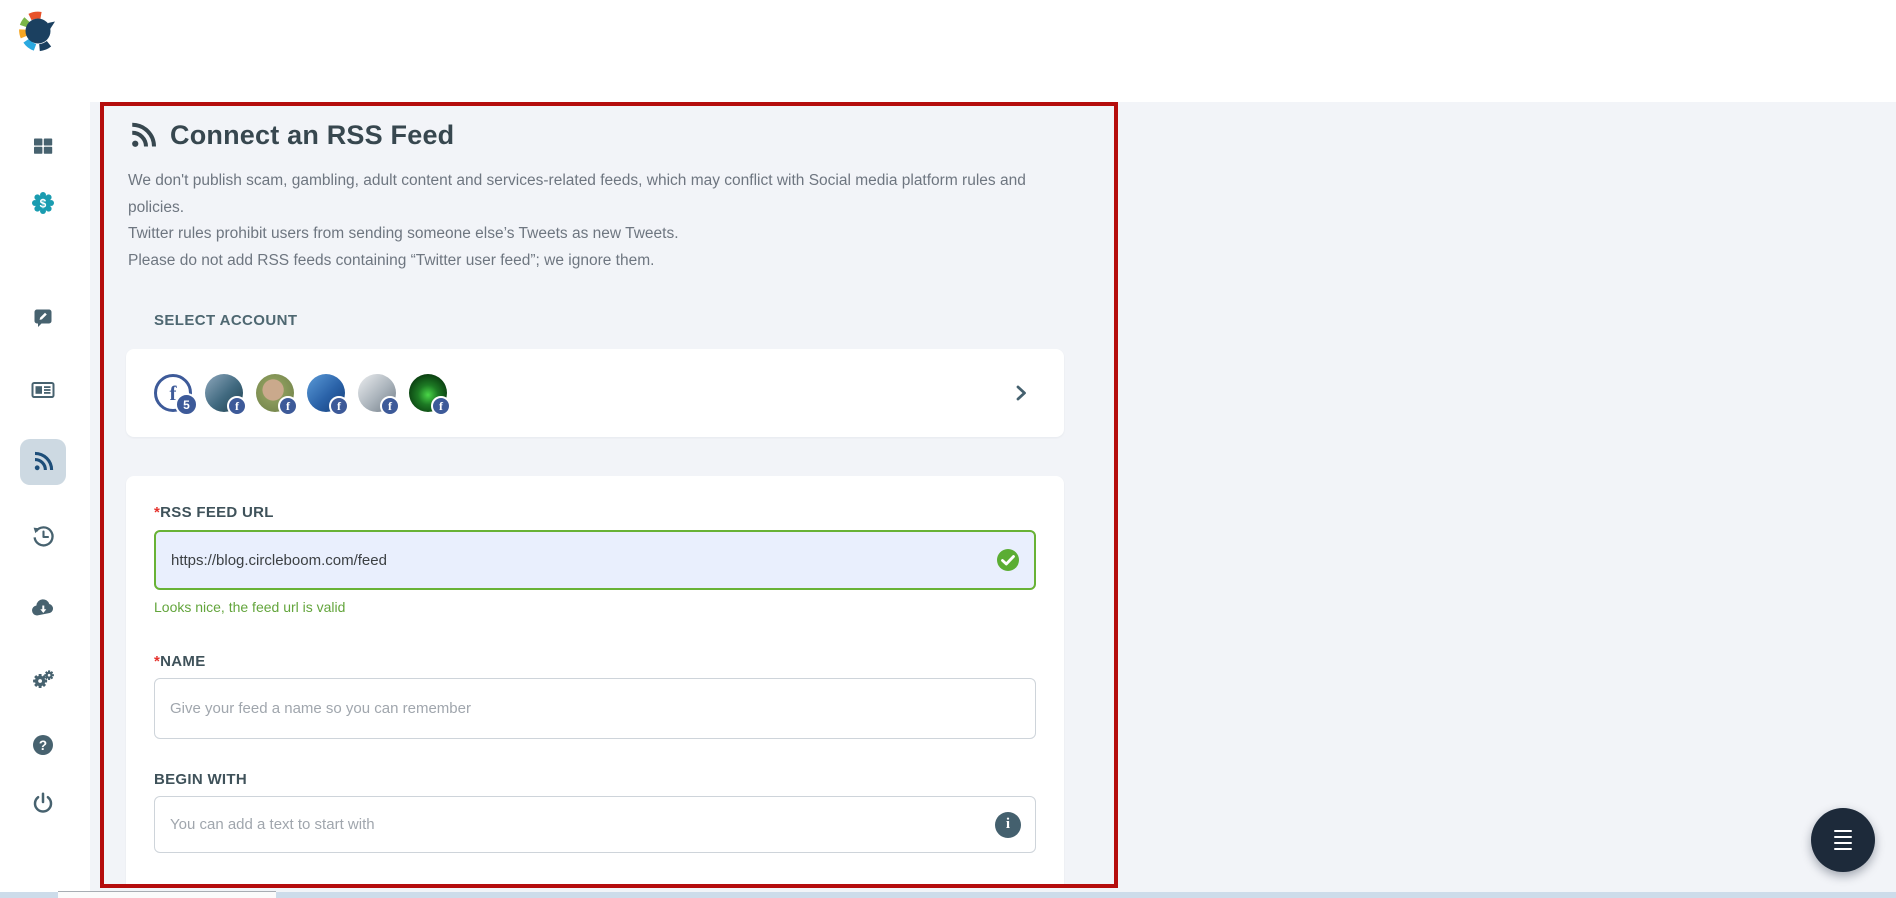  I want to click on floating-menu-button, so click(1843, 840).